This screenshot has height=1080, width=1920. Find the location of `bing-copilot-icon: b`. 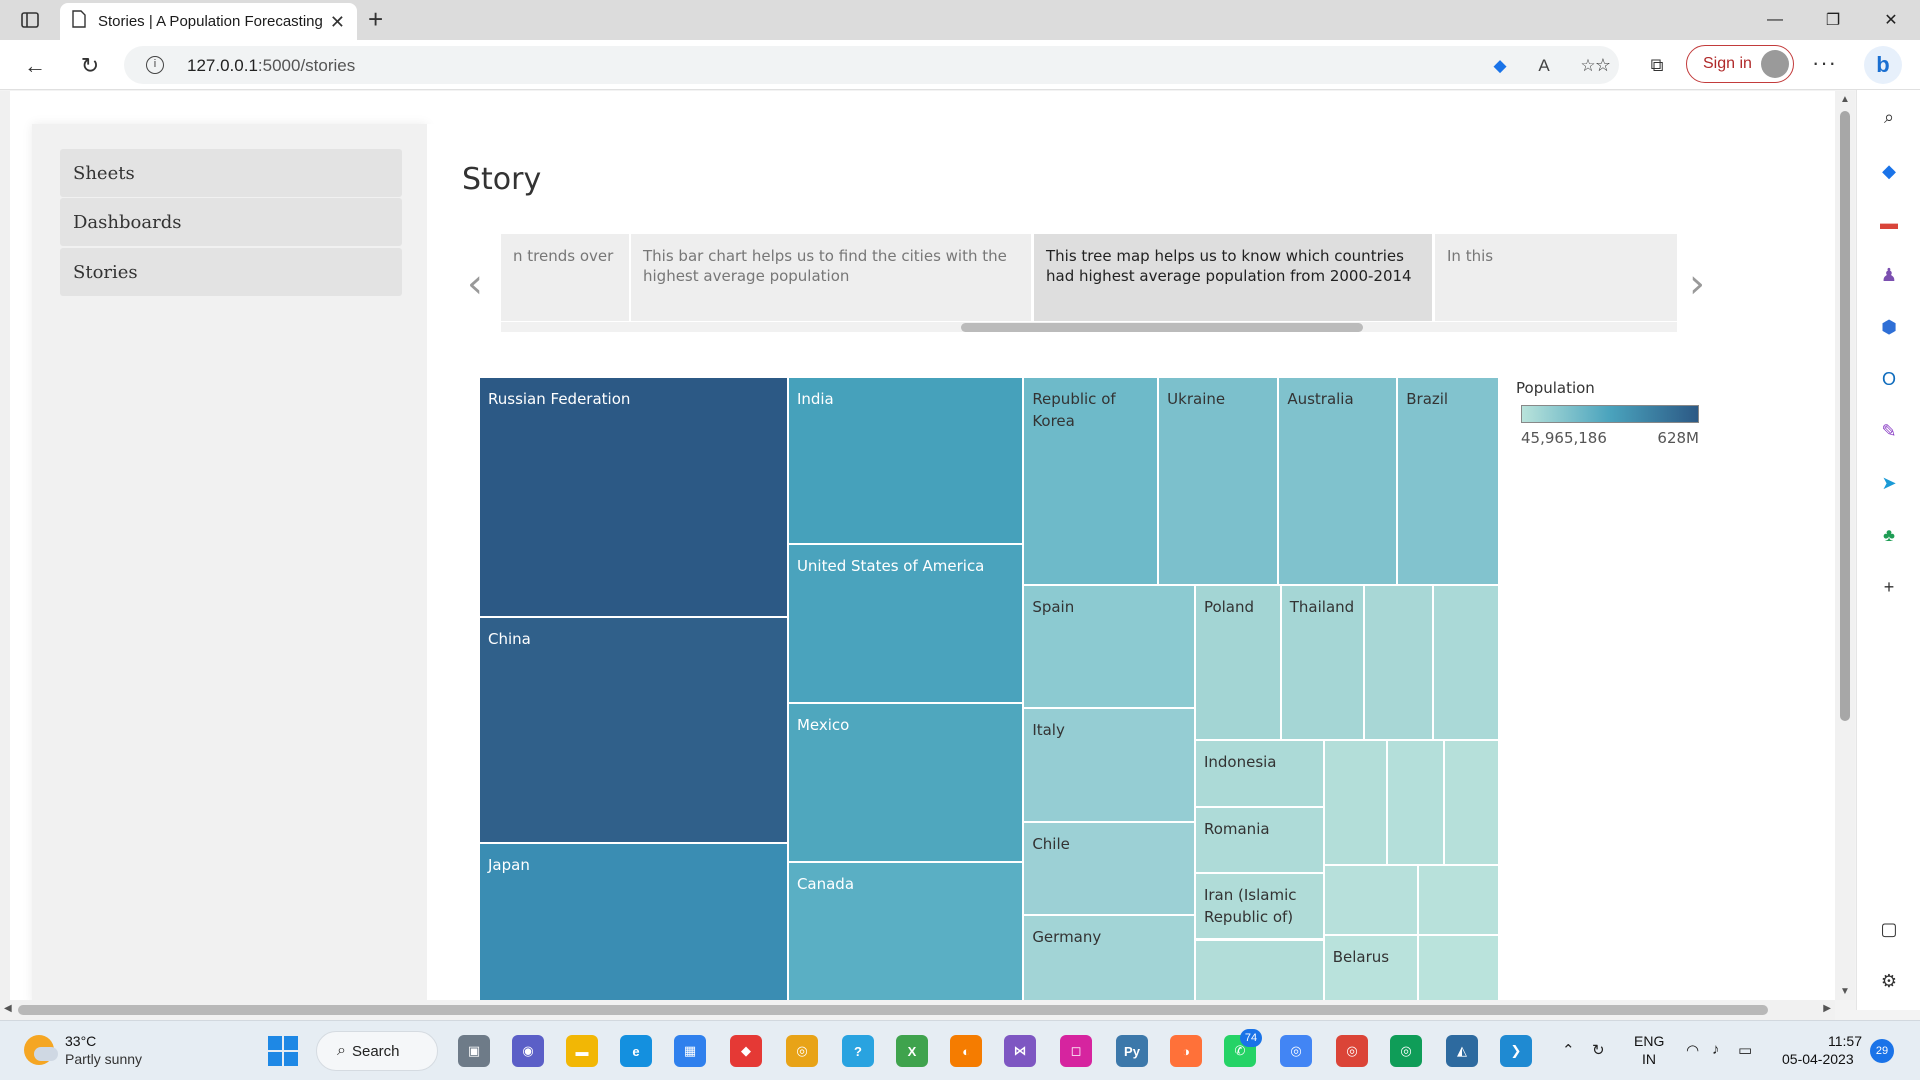

bing-copilot-icon: b is located at coordinates (1883, 65).